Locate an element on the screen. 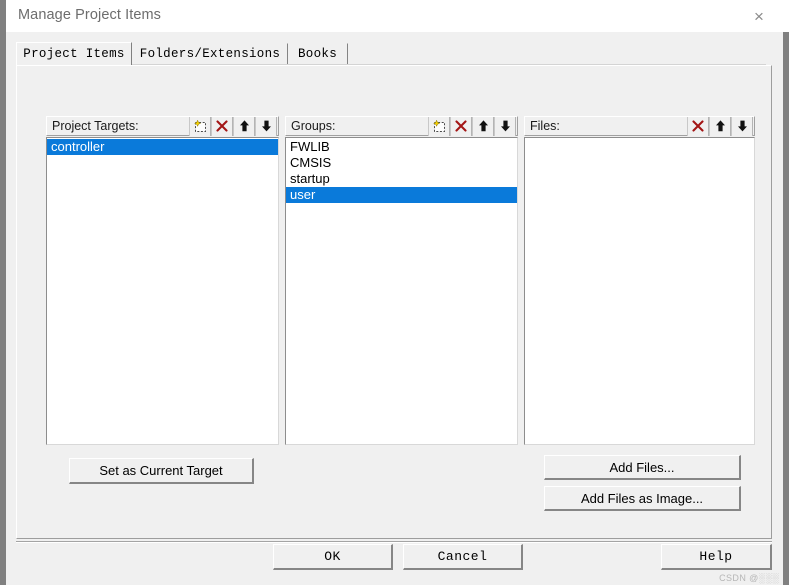  cancel-button: Cancel is located at coordinates (463, 557).